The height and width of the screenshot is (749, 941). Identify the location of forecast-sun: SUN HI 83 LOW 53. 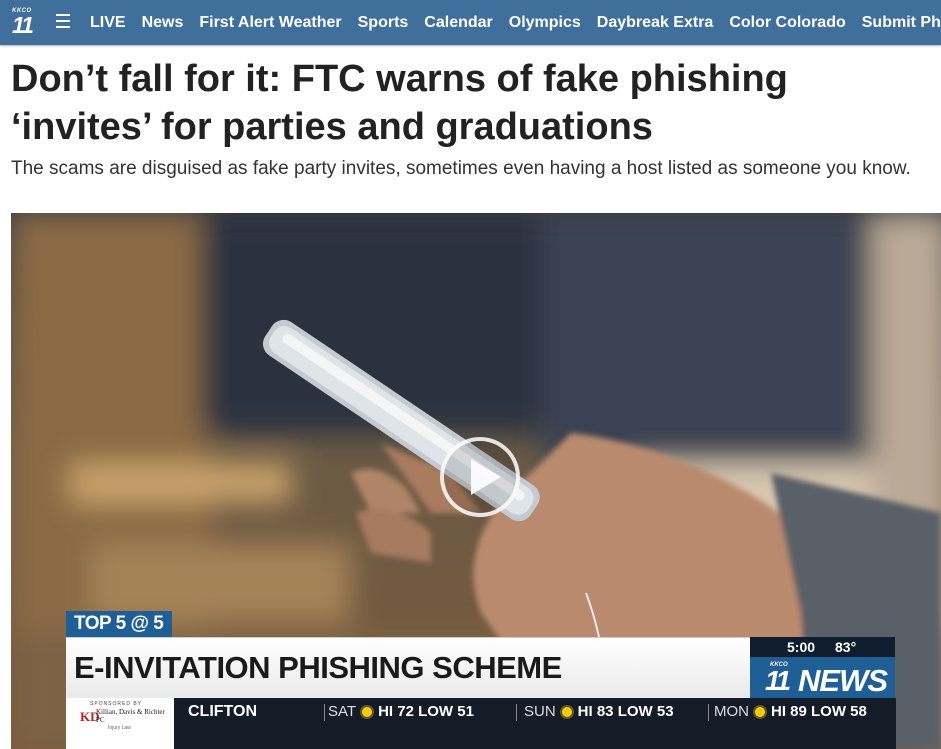
(599, 711).